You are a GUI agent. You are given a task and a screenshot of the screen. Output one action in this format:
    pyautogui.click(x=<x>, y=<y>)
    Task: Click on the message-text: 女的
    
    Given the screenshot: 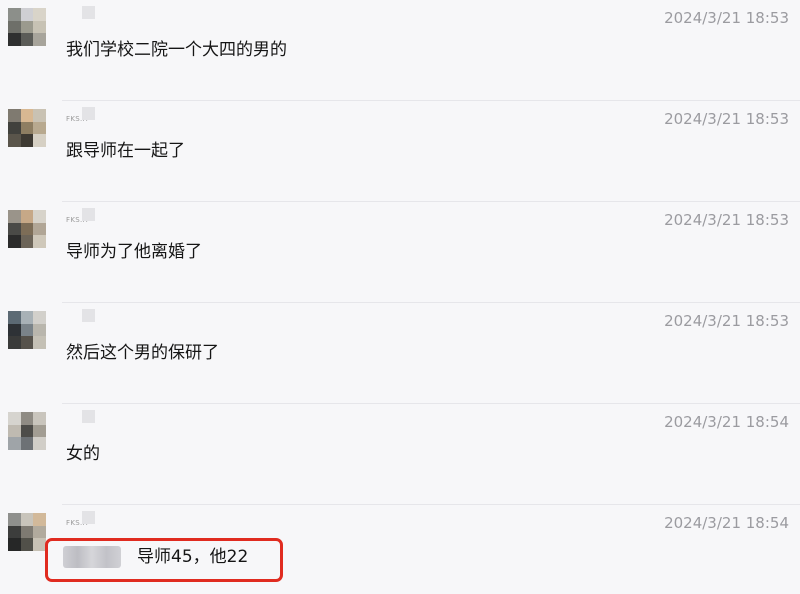 What is the action you would take?
    pyautogui.click(x=83, y=454)
    